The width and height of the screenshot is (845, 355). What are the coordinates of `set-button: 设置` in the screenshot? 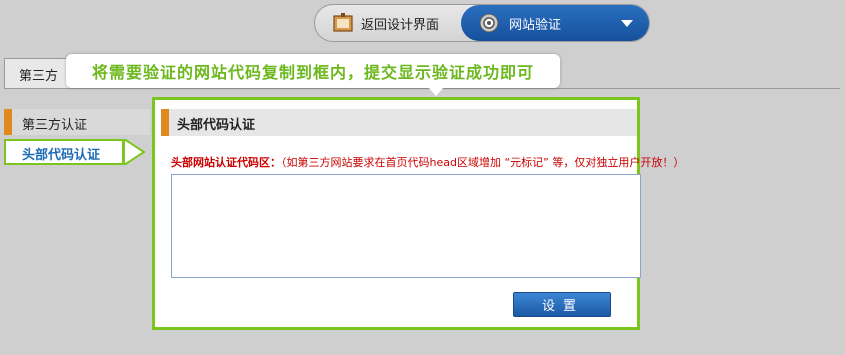 It's located at (562, 304).